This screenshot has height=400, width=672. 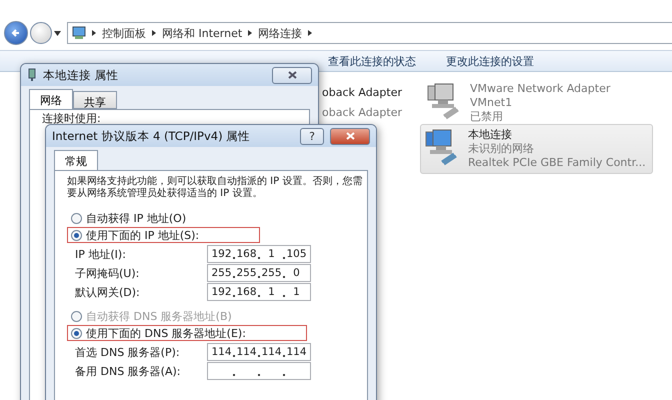 What do you see at coordinates (187, 333) in the screenshot?
I see `radio-option: 使用下面的 DNS 服务器地址(E):` at bounding box center [187, 333].